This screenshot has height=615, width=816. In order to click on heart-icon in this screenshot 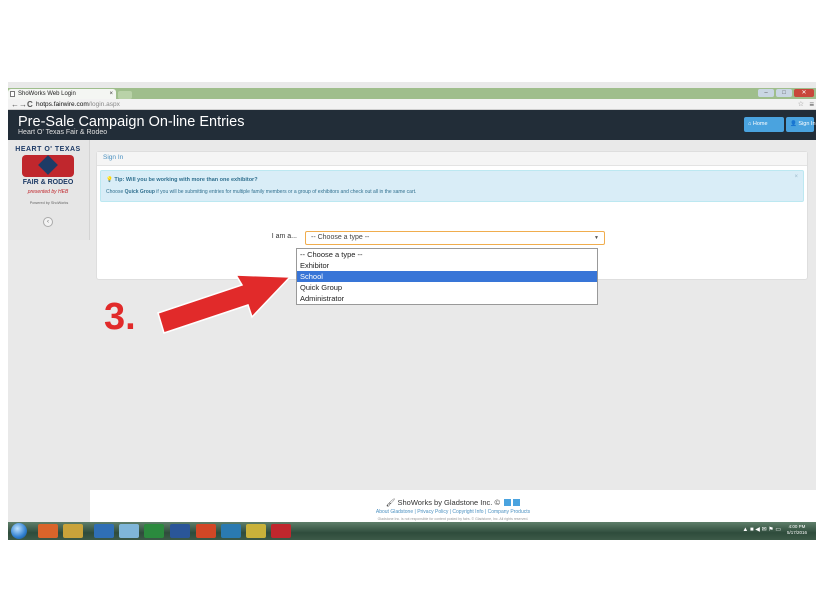, I will do `click(48, 165)`.